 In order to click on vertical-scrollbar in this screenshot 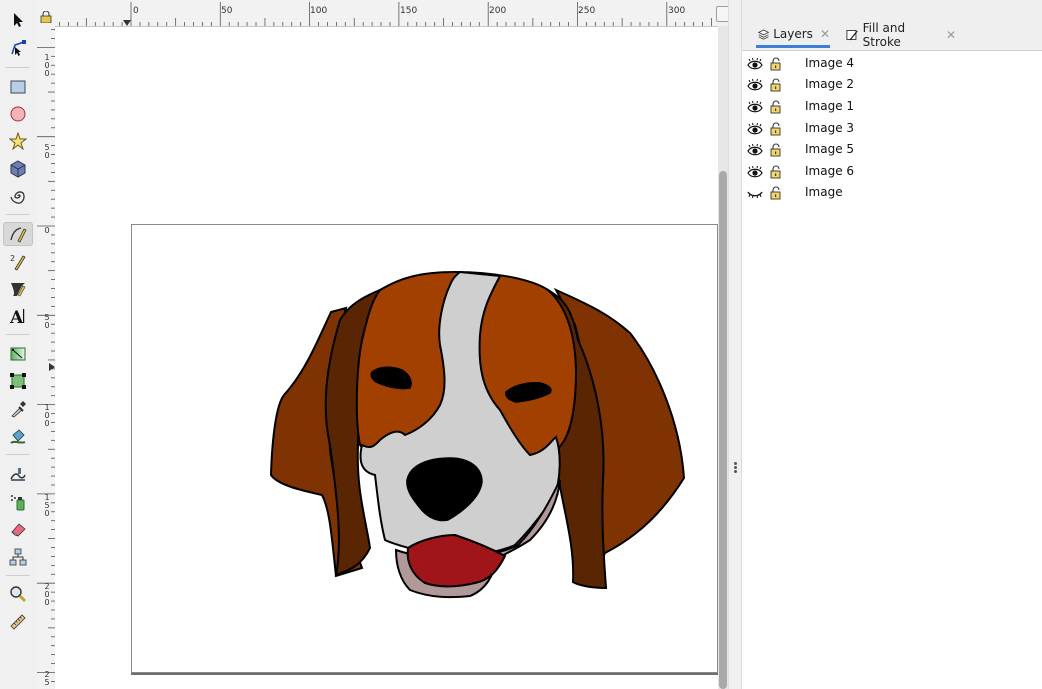, I will do `click(723, 357)`.